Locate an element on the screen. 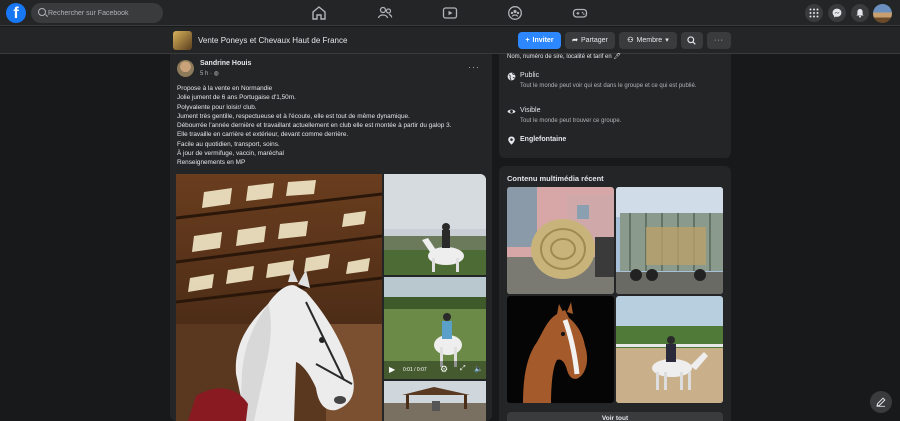 The height and width of the screenshot is (421, 900). notifications-bell-icon is located at coordinates (860, 13).